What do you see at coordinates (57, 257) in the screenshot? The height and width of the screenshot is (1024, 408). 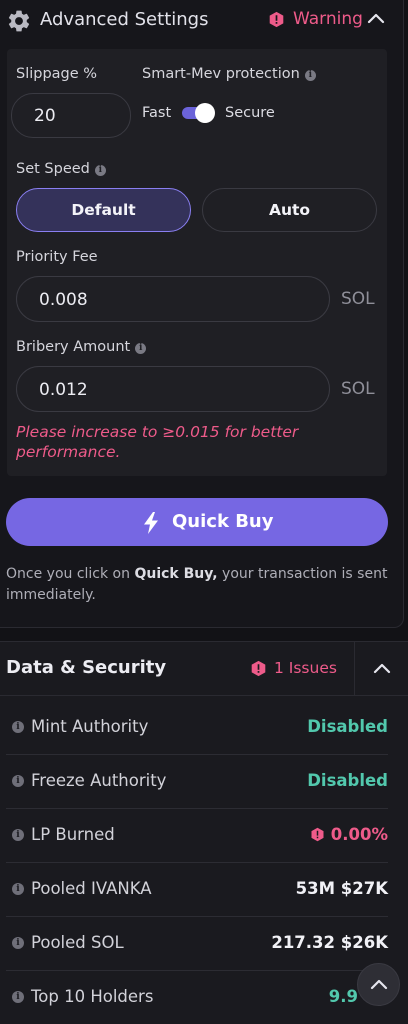 I see `priority-fee-label: Priority Fee` at bounding box center [57, 257].